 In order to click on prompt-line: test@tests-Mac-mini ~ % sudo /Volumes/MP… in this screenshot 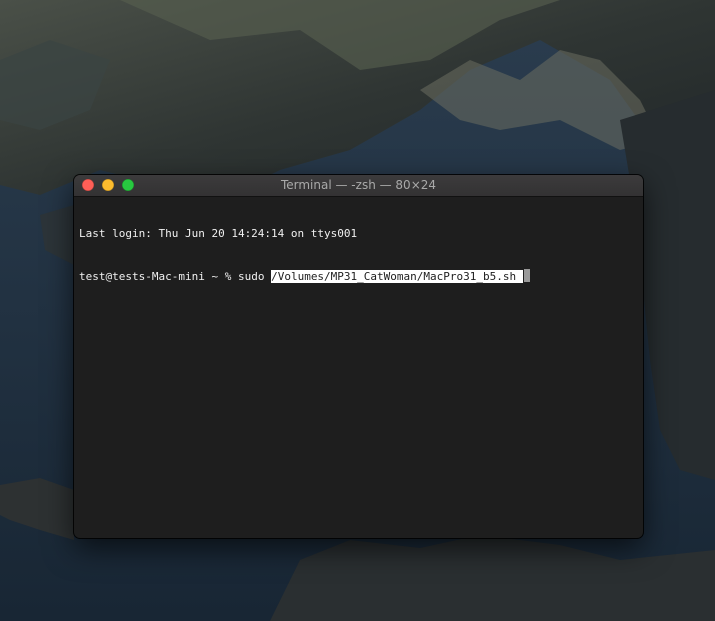, I will do `click(358, 276)`.